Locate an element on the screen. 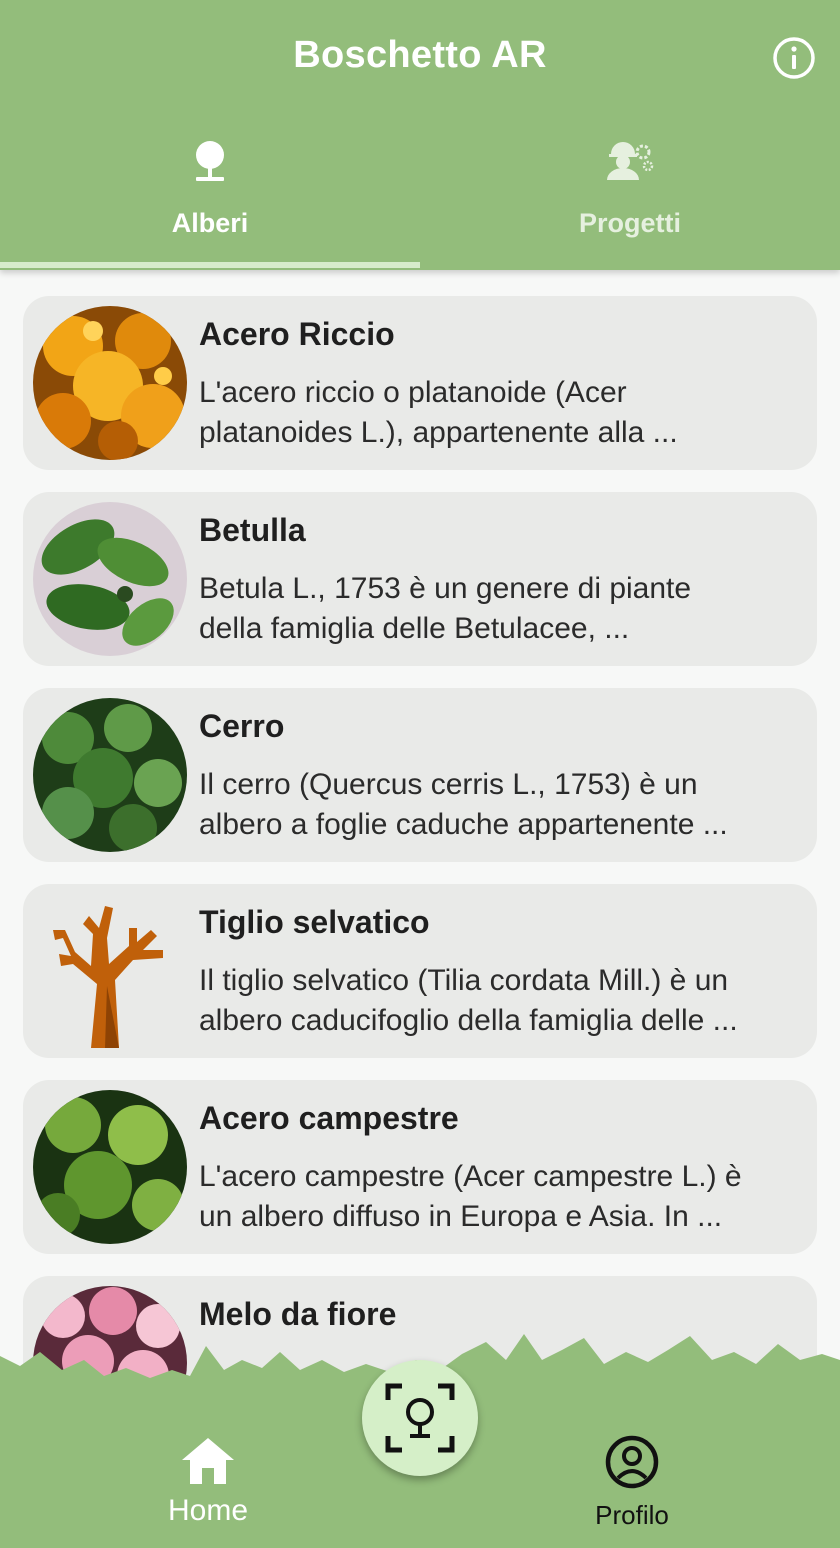  tree-name: Tiglio selvatico is located at coordinates (314, 922).